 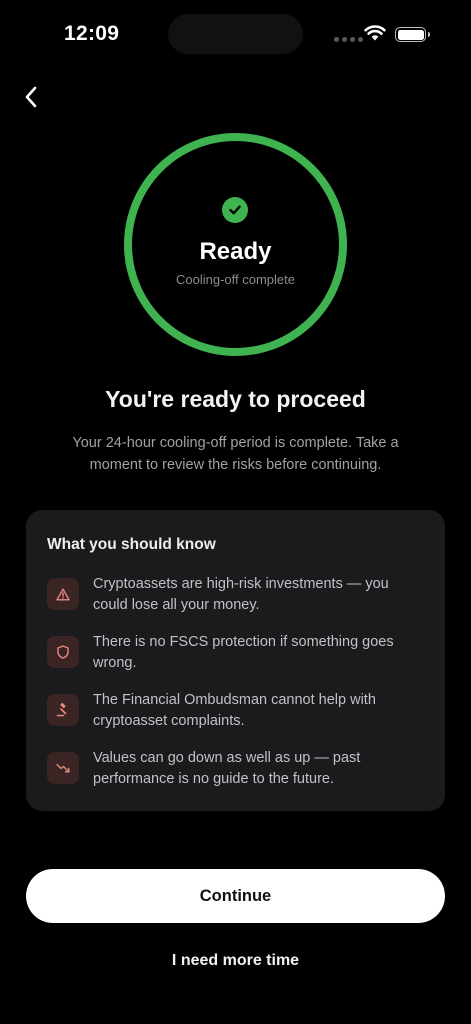 I want to click on status-title: Ready, so click(x=235, y=251).